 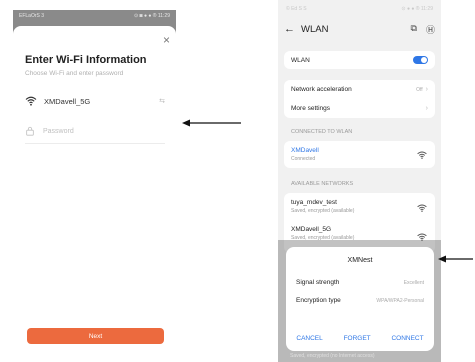 I want to click on forget-button: FORGET, so click(x=357, y=338).